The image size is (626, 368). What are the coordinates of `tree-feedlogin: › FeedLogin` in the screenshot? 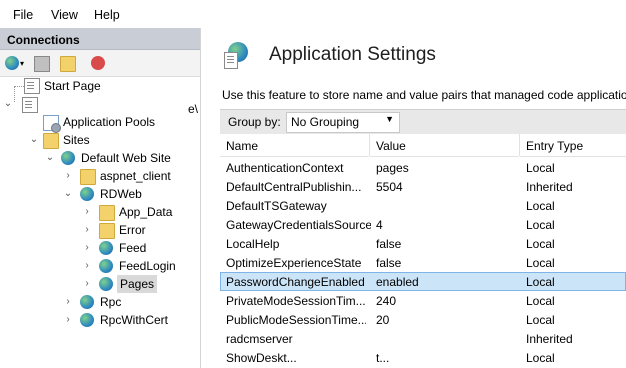 It's located at (100, 266).